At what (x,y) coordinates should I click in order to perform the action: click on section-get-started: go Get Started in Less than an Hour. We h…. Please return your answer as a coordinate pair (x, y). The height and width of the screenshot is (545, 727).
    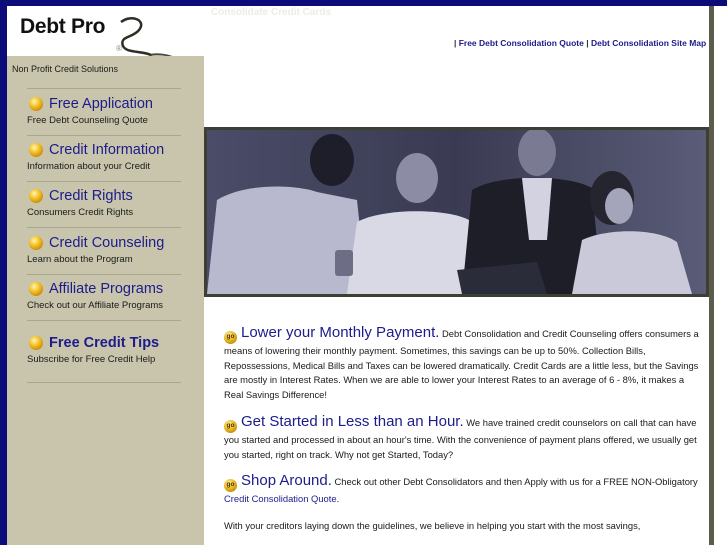
    Looking at the image, I should click on (461, 437).